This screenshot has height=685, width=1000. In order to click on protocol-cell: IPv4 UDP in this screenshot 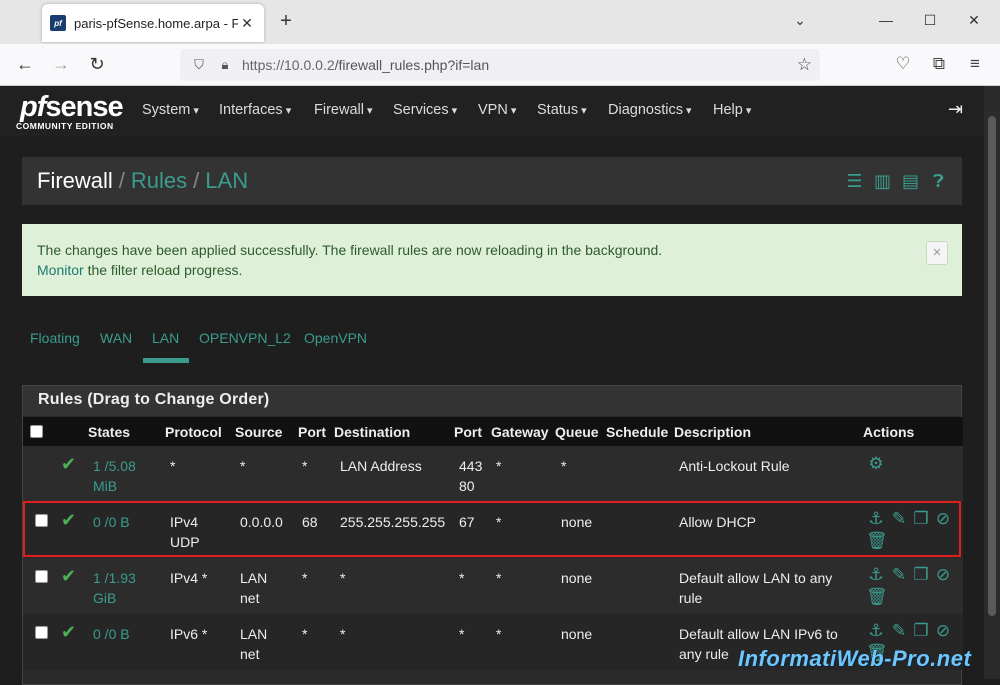, I will do `click(185, 532)`.